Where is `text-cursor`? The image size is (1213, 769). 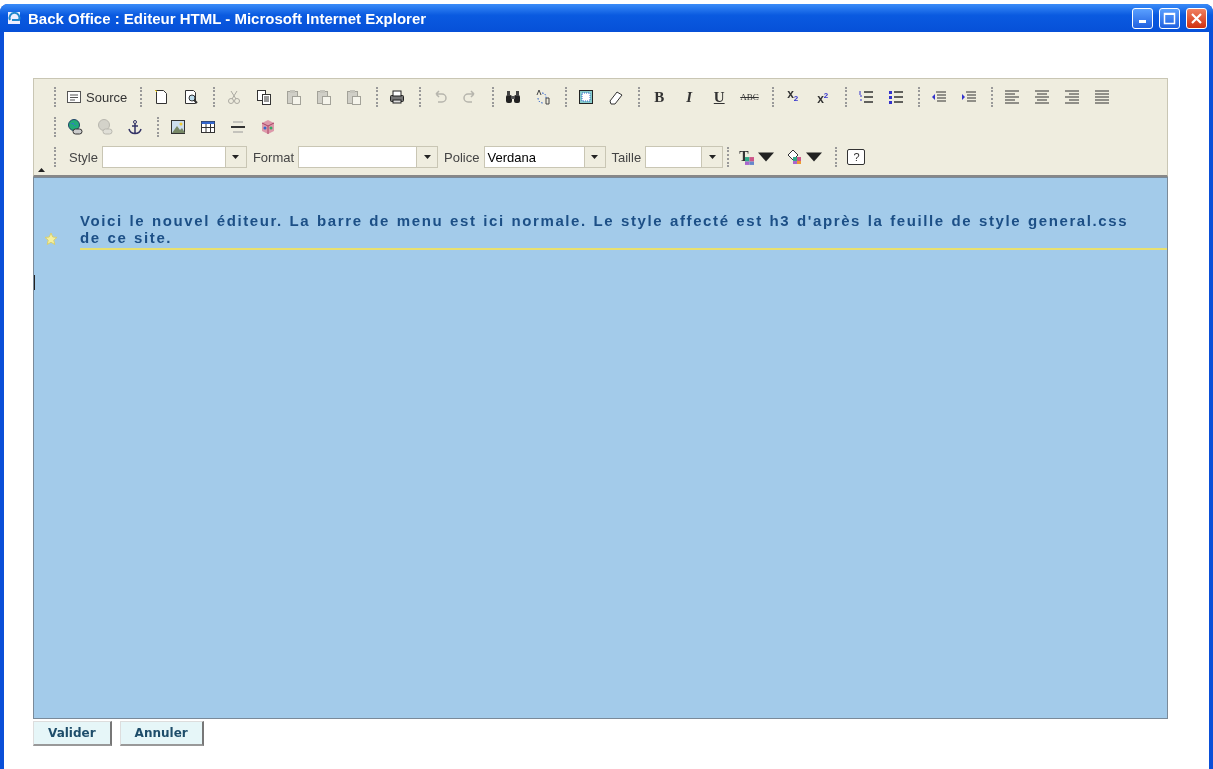 text-cursor is located at coordinates (34, 282).